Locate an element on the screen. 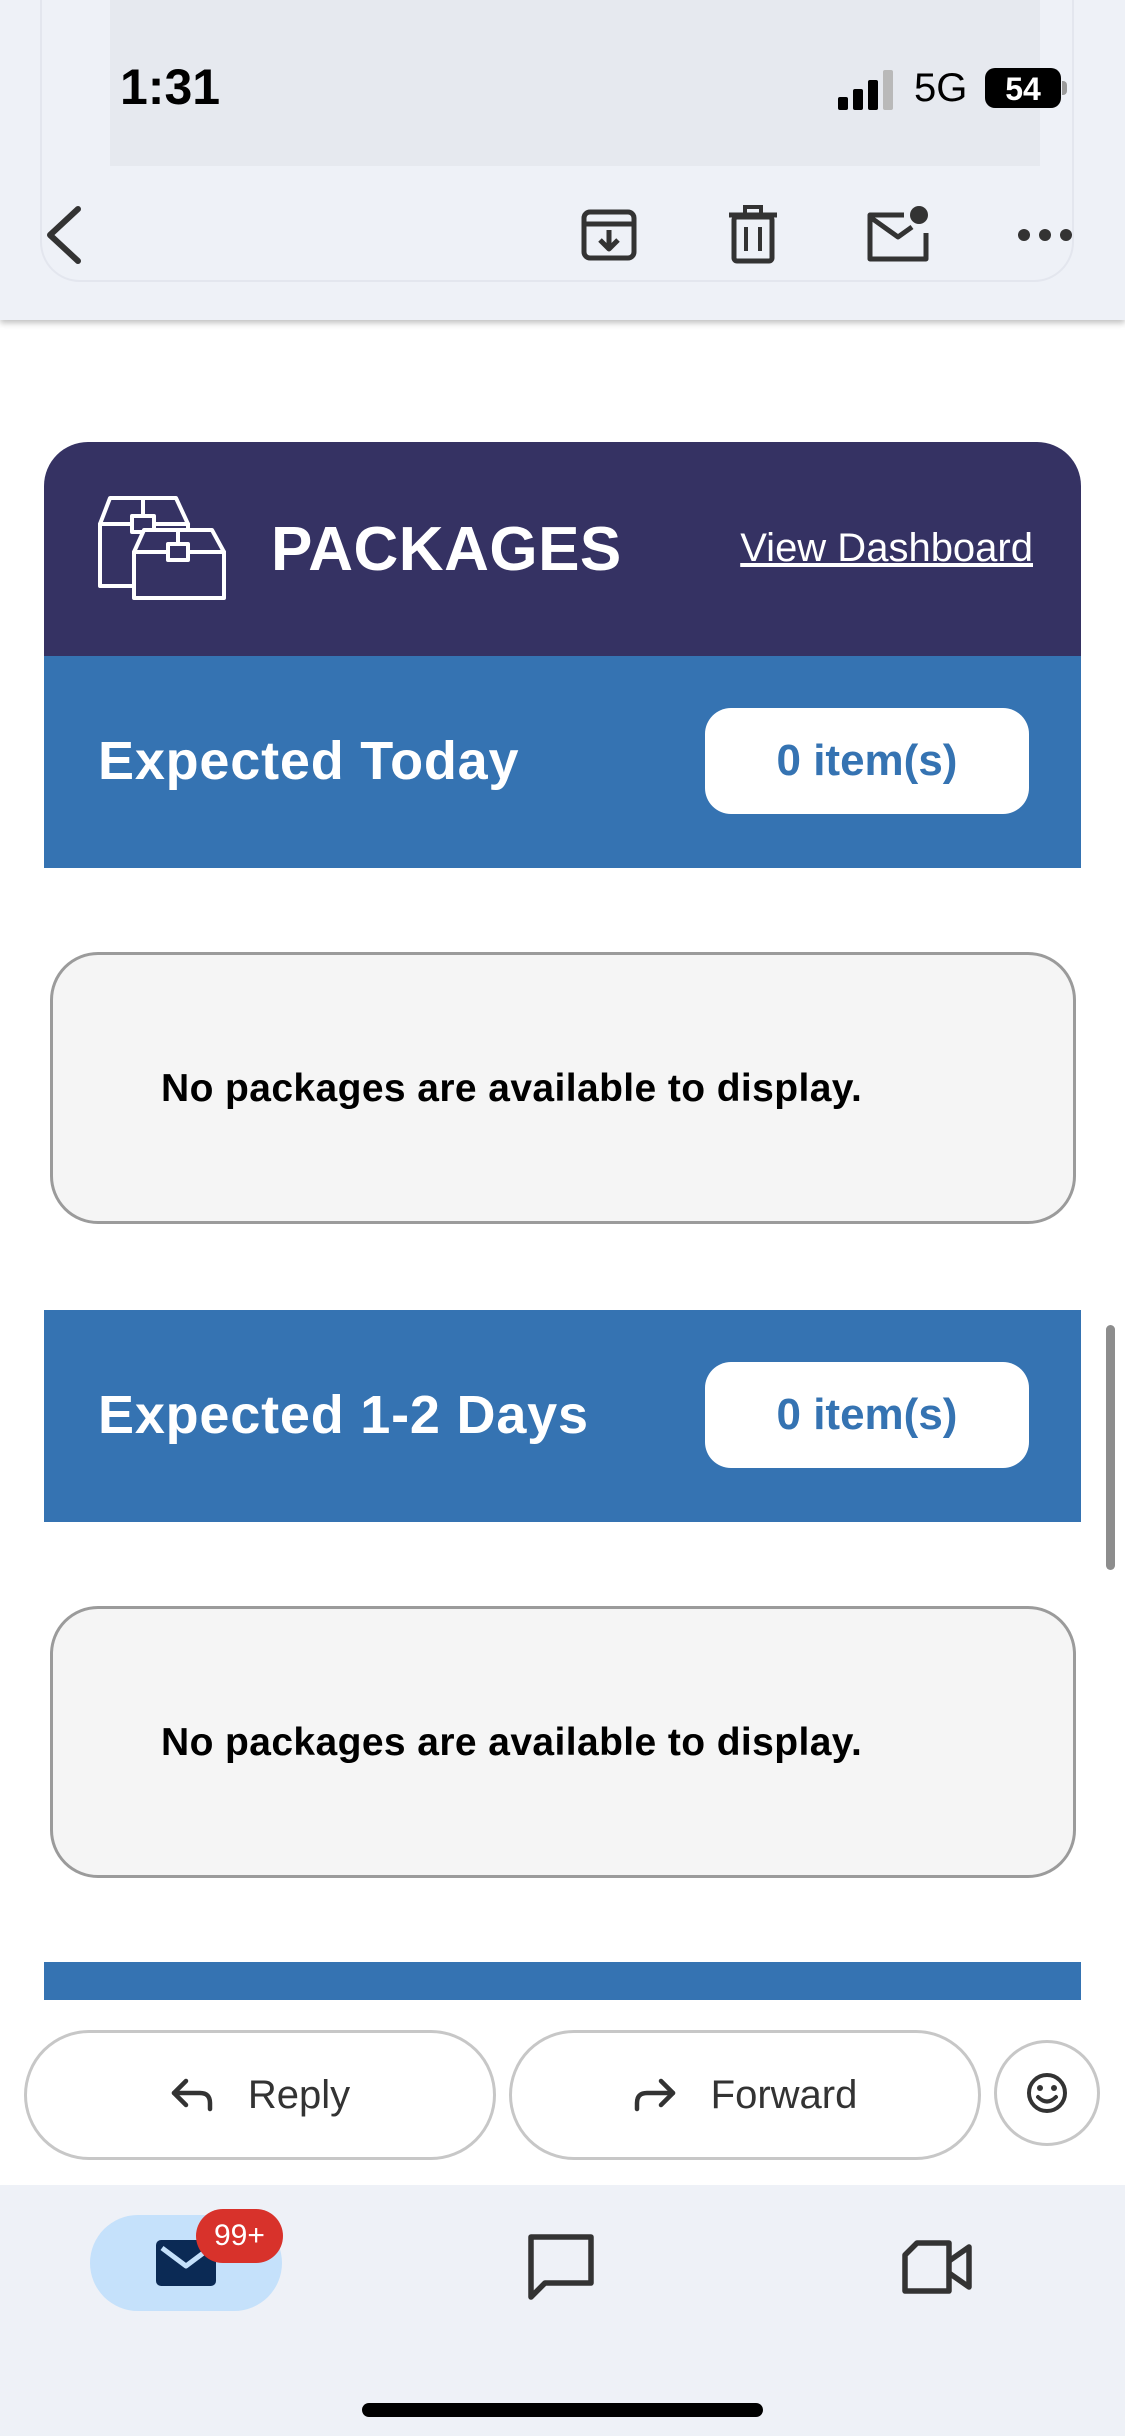 This screenshot has width=1125, height=2436. battery-icon: 54 is located at coordinates (1026, 88).